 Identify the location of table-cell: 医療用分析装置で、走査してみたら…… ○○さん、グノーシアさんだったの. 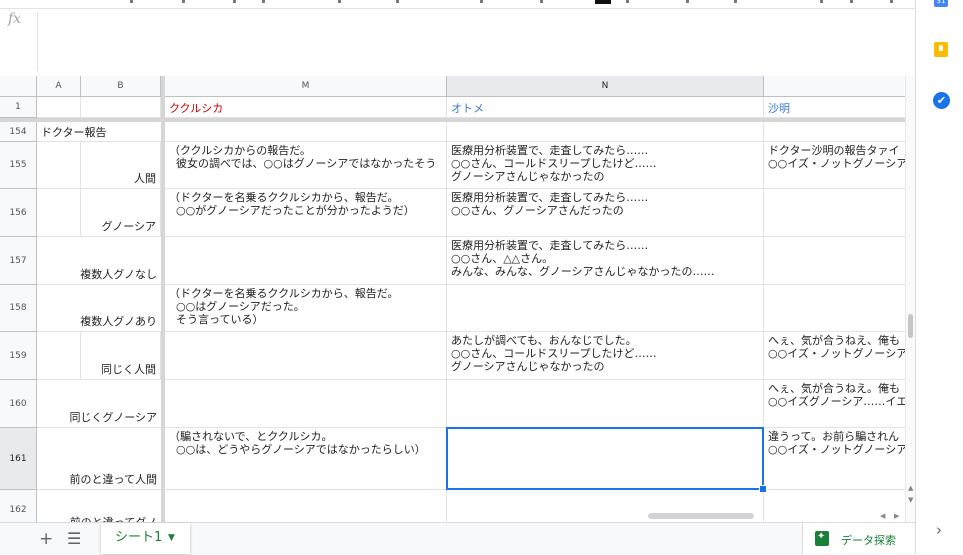
(605, 213).